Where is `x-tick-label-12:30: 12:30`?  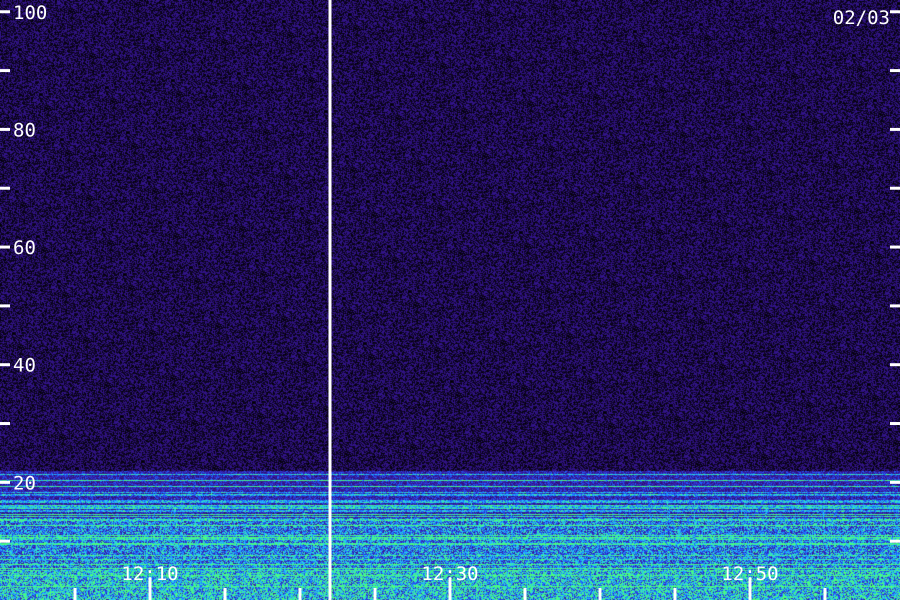
x-tick-label-12:30: 12:30 is located at coordinates (449, 574).